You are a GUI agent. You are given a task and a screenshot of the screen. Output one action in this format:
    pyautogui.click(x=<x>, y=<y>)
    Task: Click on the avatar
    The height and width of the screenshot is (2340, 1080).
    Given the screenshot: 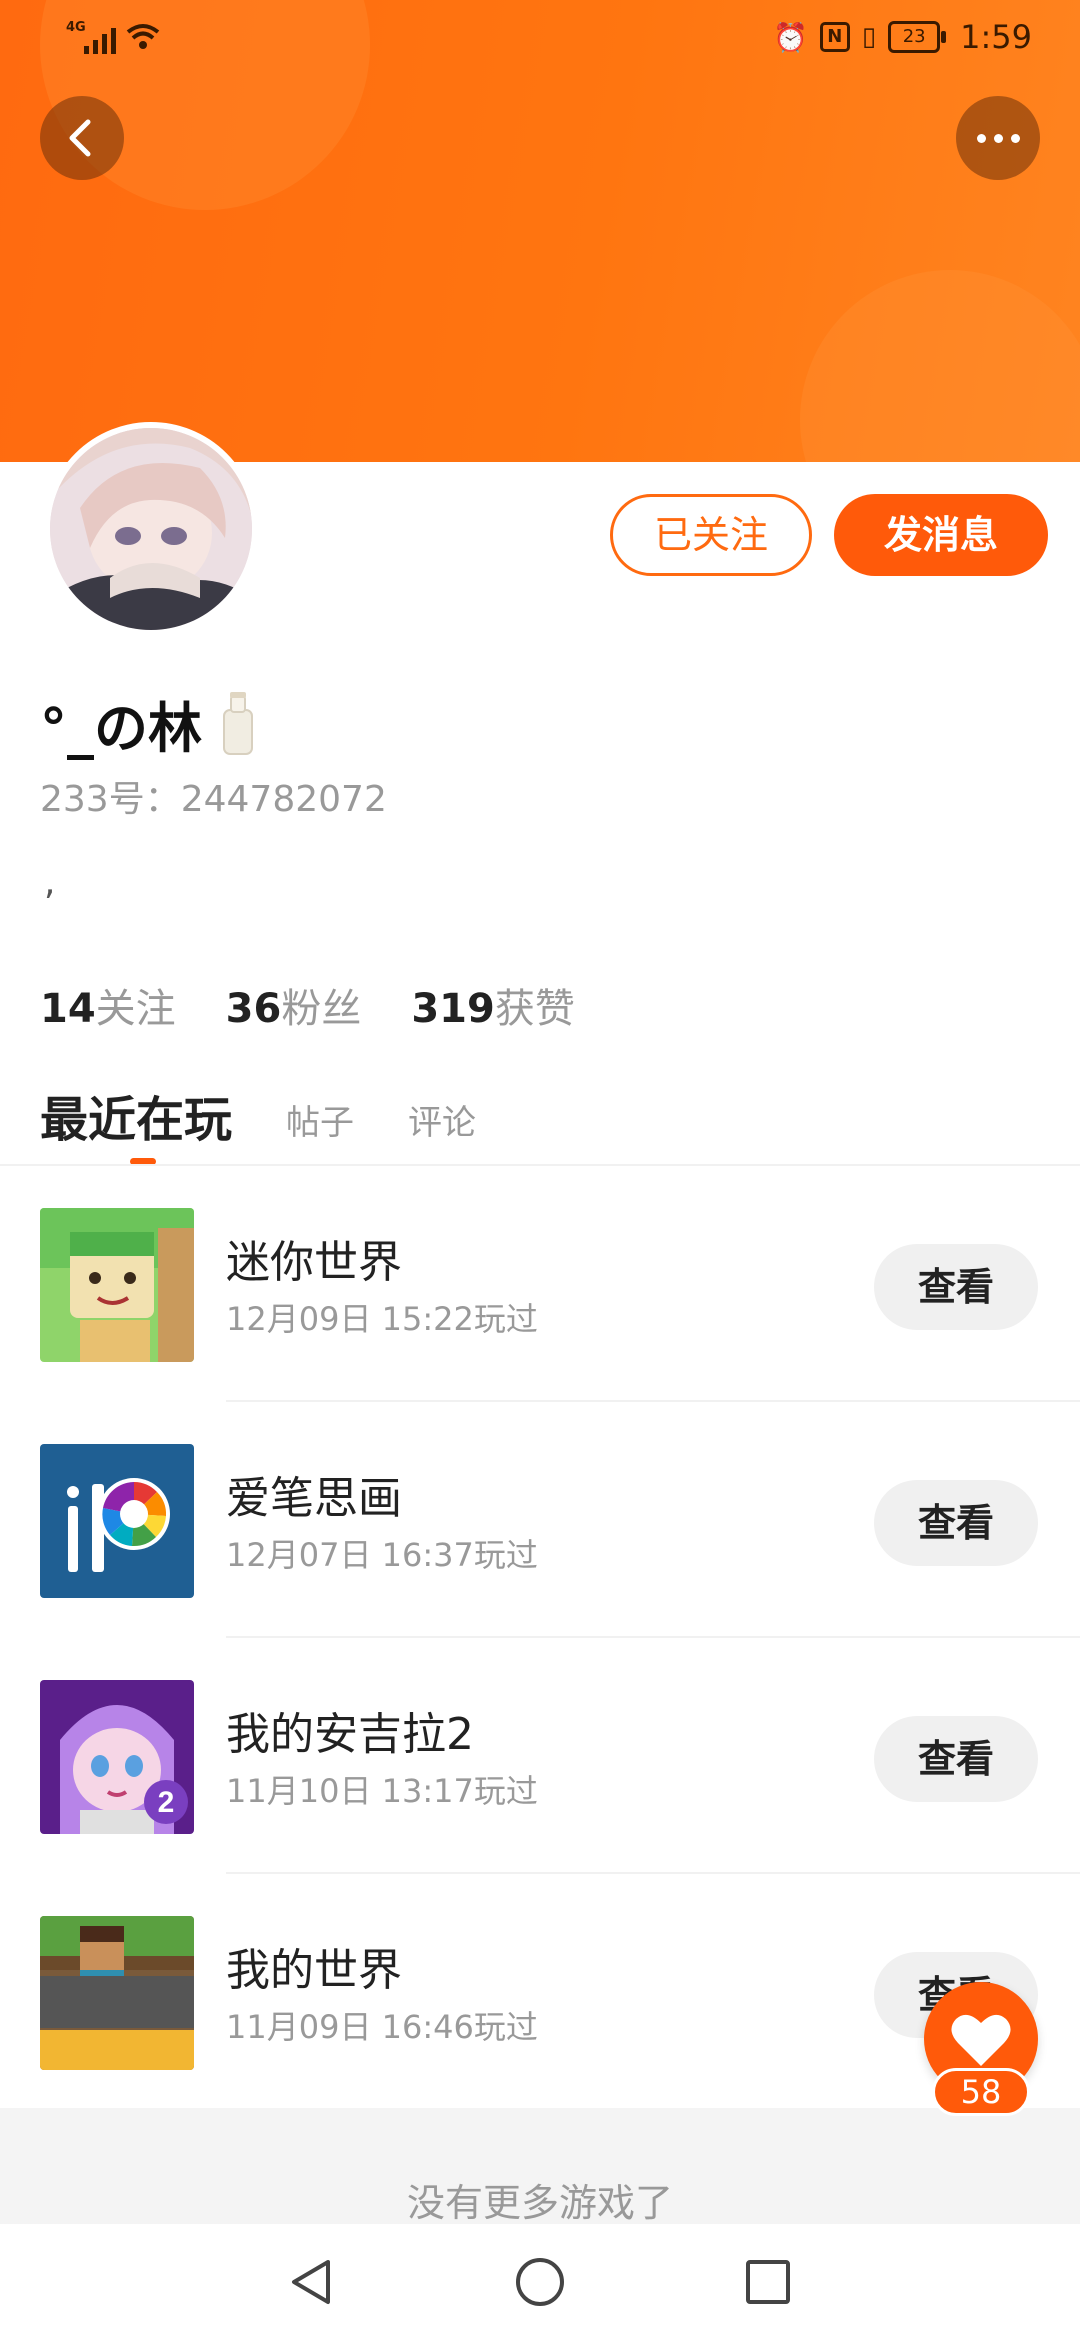 What is the action you would take?
    pyautogui.click(x=151, y=529)
    